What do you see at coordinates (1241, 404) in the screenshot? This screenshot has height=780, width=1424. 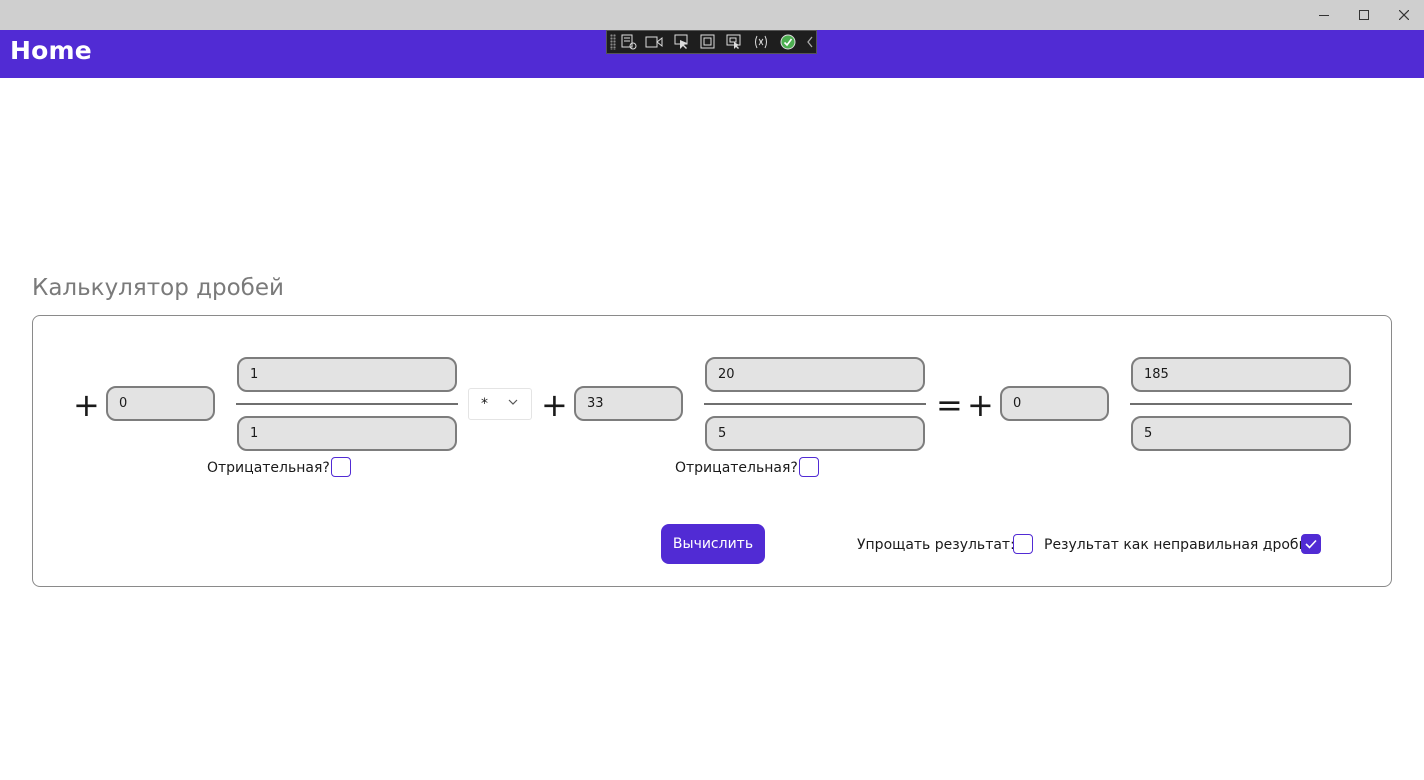 I see `result-fraction-bar` at bounding box center [1241, 404].